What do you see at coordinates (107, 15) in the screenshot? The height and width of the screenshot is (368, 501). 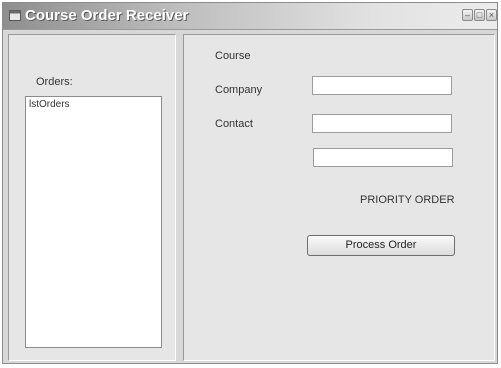 I see `window-title: Course Order Receiver` at bounding box center [107, 15].